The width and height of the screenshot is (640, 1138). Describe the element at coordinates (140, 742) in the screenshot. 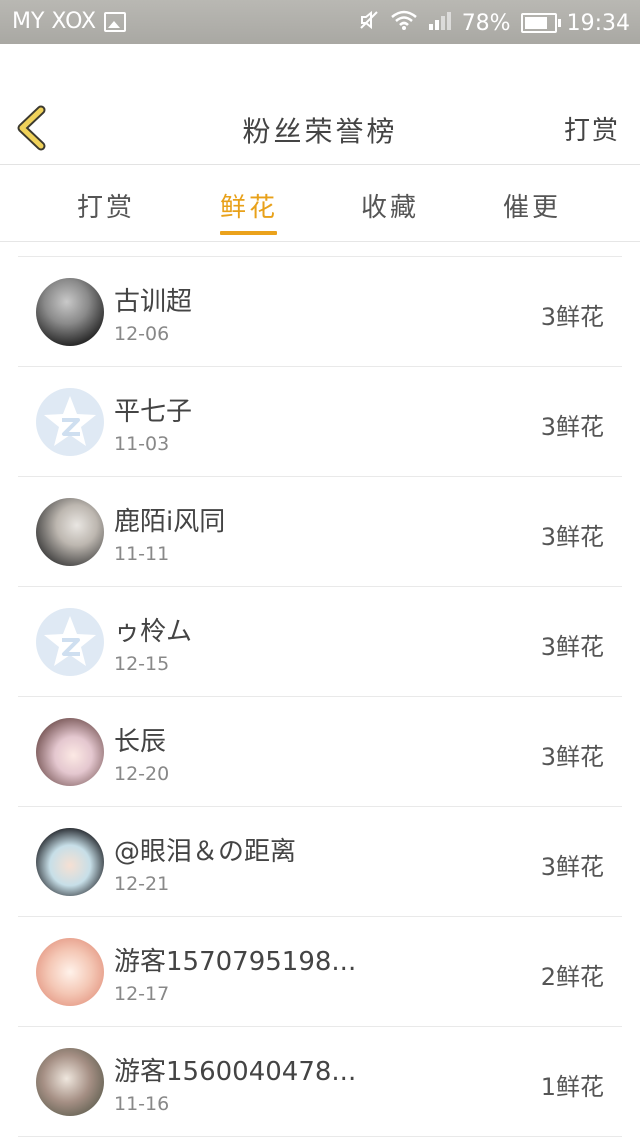

I see `fan-name: 长辰` at that location.